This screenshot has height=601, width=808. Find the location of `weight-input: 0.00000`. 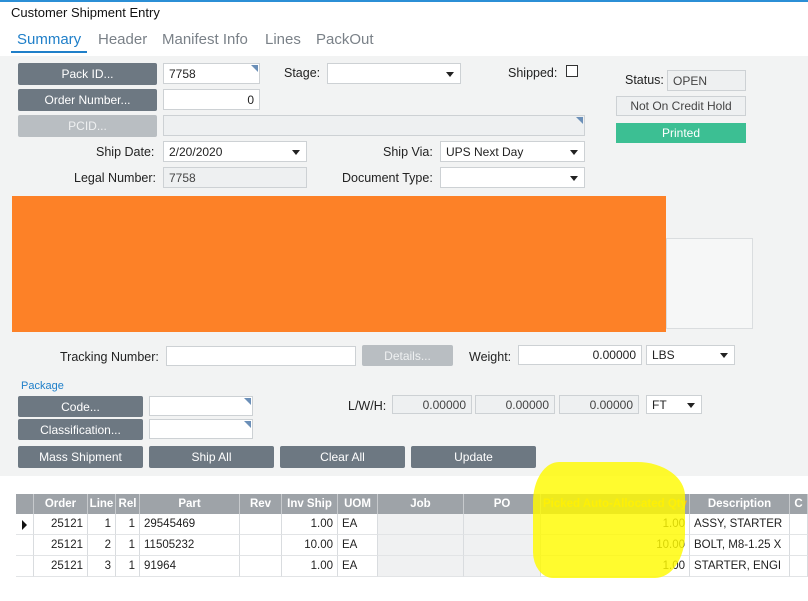

weight-input: 0.00000 is located at coordinates (580, 355).